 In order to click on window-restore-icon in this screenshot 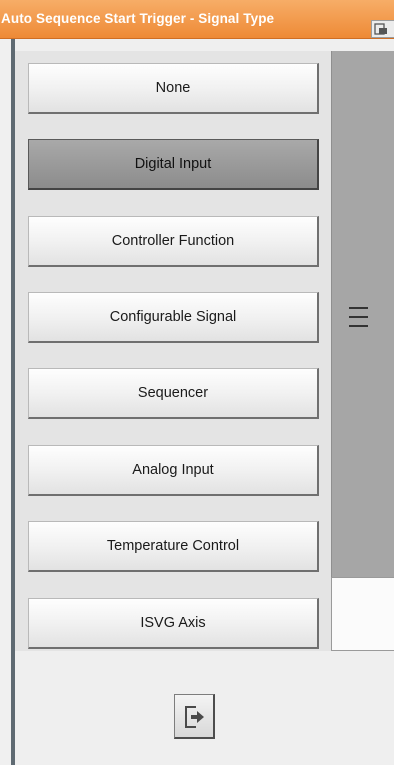, I will do `click(382, 29)`.